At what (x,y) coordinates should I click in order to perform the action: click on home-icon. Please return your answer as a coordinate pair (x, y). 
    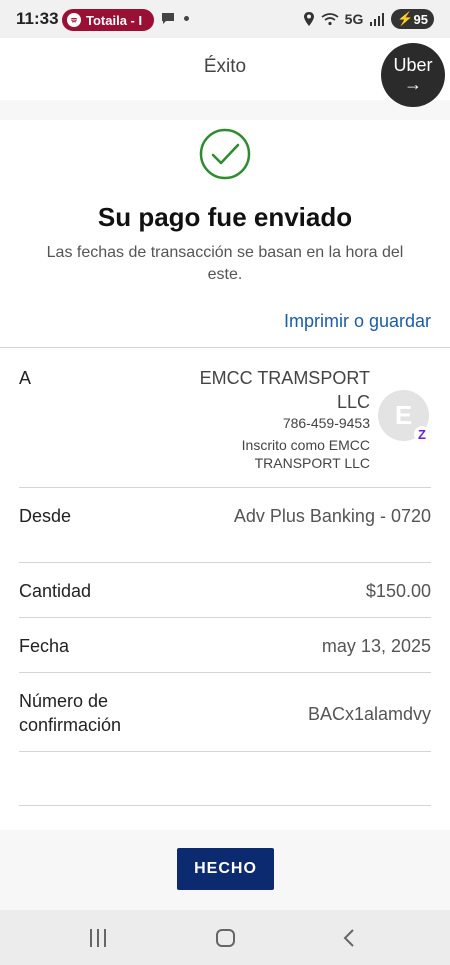
    Looking at the image, I should click on (225, 938).